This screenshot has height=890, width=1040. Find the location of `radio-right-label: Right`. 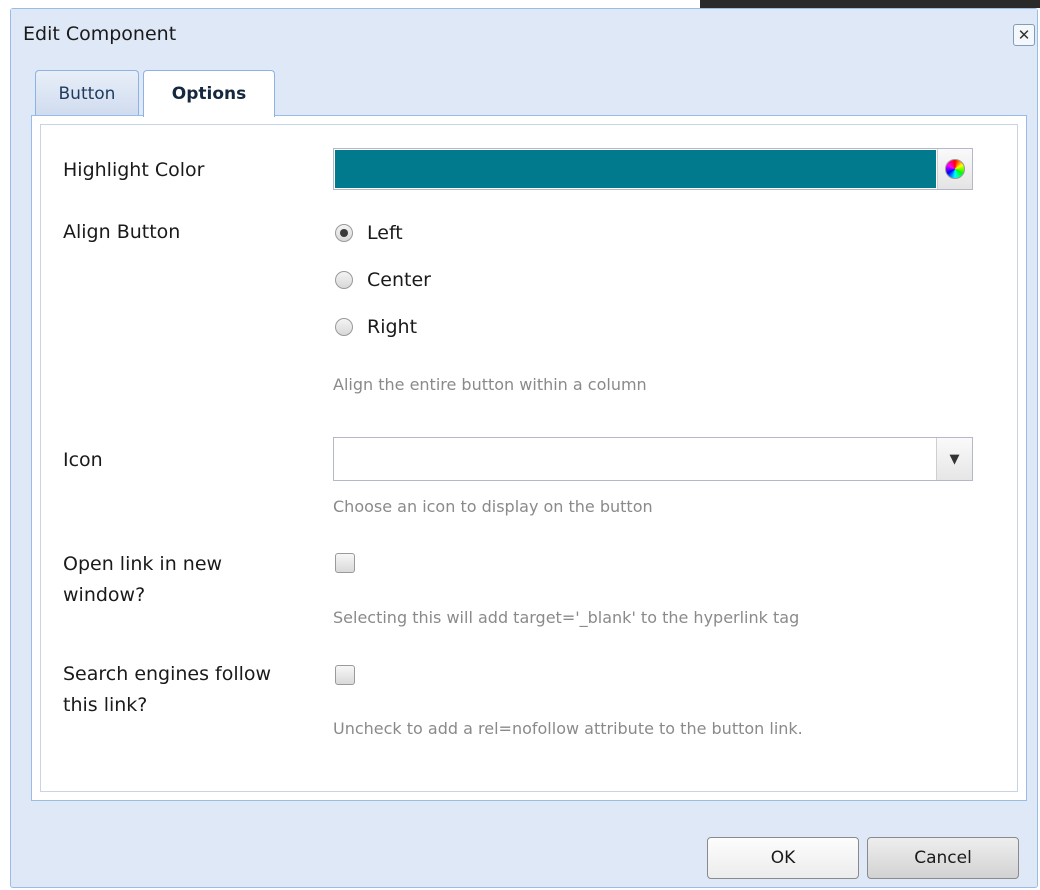

radio-right-label: Right is located at coordinates (392, 327).